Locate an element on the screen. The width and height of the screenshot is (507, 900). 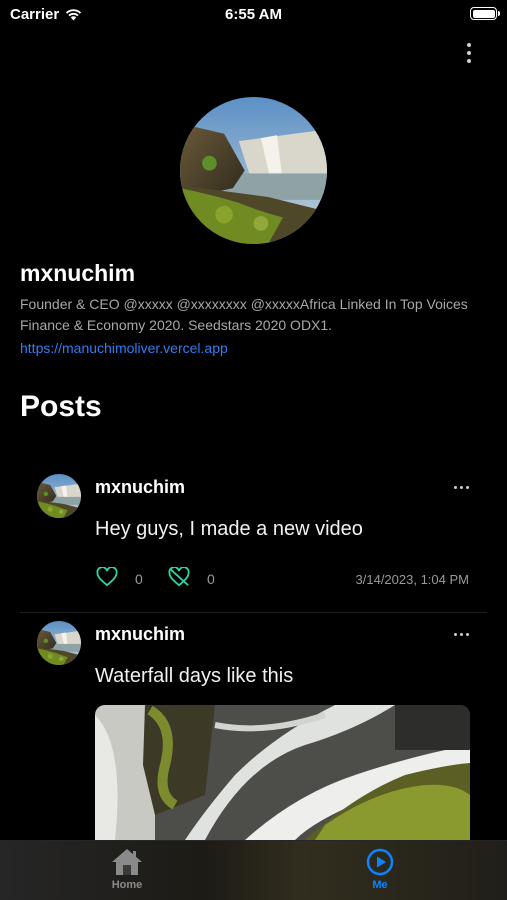
post-text: Waterfall days like this is located at coordinates (194, 676).